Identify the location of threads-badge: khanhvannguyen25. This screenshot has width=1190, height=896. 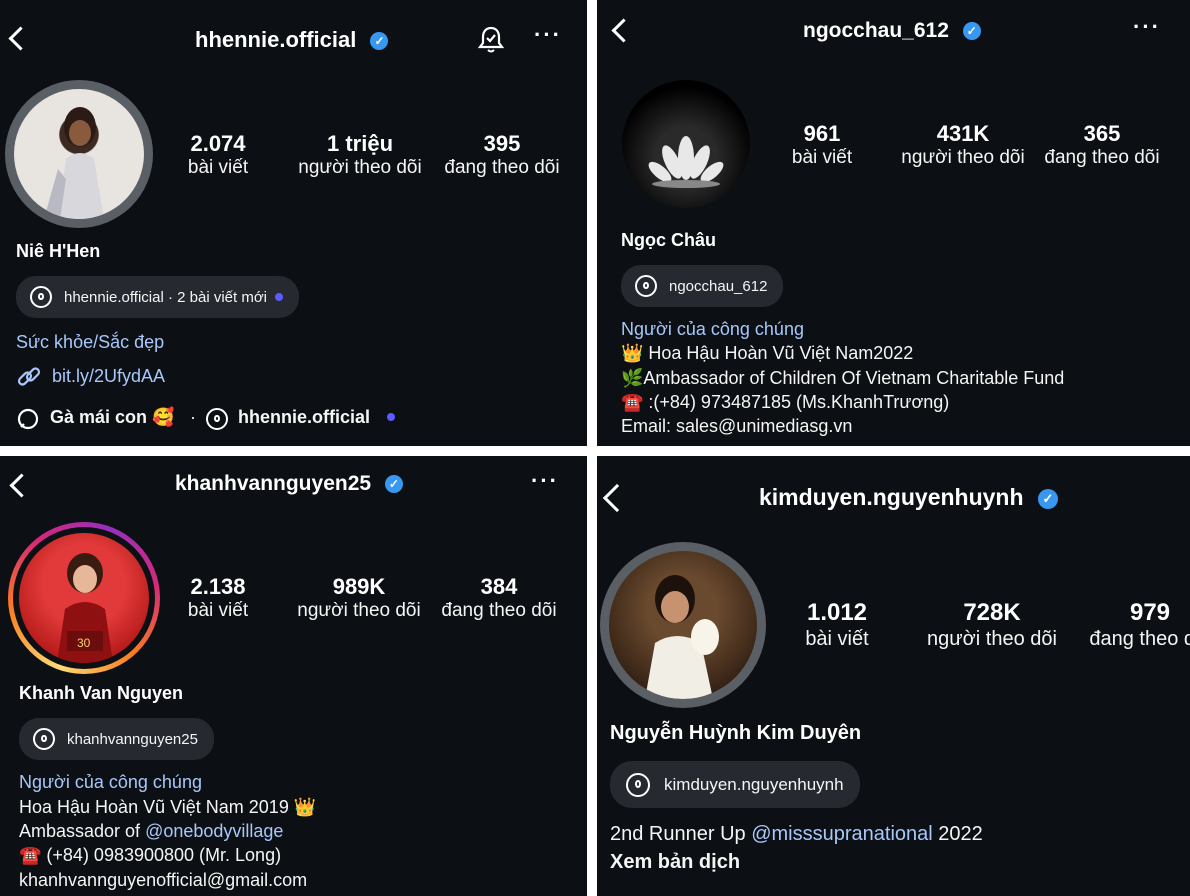
(116, 739).